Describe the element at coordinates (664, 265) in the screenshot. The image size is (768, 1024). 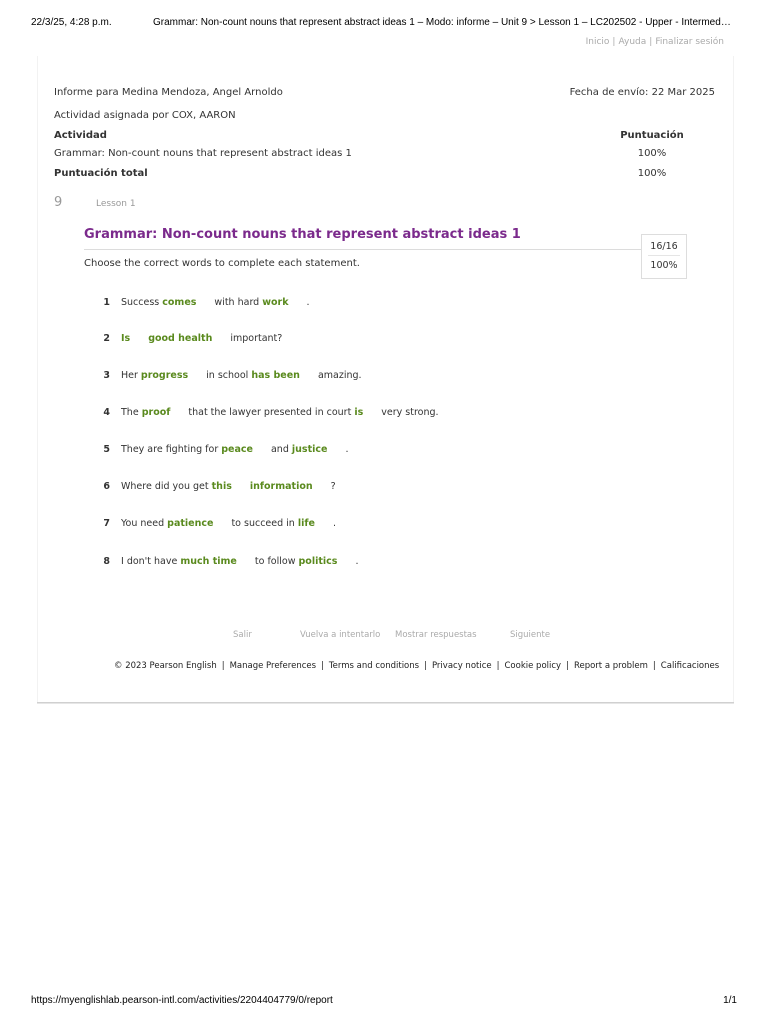
I see `score-percent: 100%` at that location.